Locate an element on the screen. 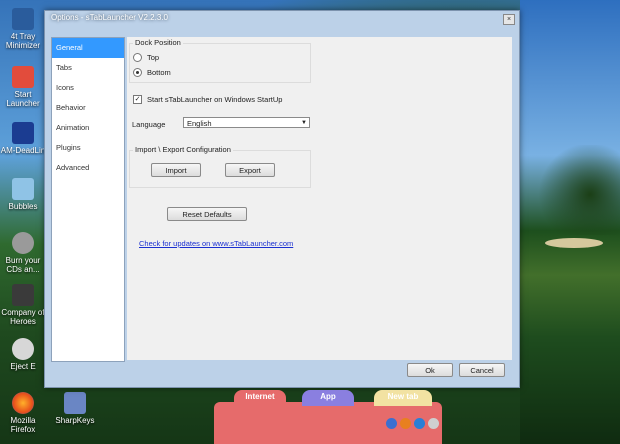 The height and width of the screenshot is (444, 620). internet-explorer-icon is located at coordinates (419, 423).